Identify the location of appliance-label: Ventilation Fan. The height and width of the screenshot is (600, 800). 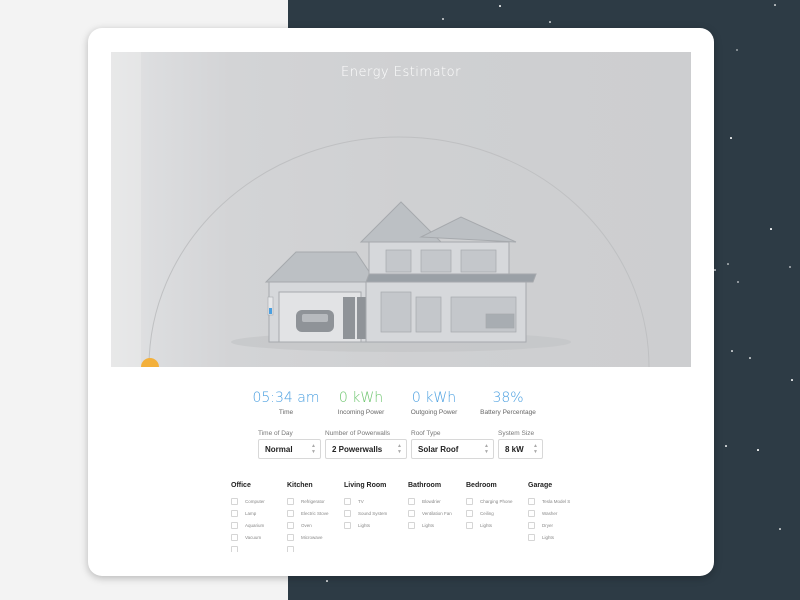
(437, 513).